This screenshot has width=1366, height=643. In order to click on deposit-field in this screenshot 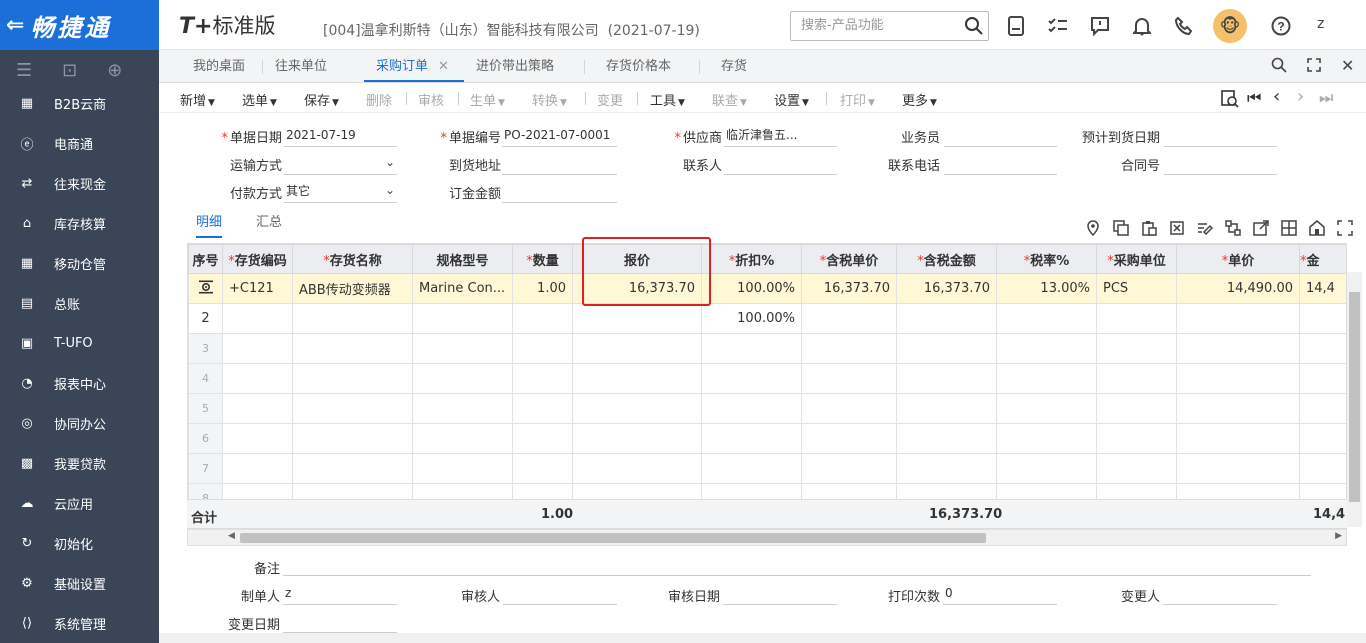, I will do `click(559, 192)`.